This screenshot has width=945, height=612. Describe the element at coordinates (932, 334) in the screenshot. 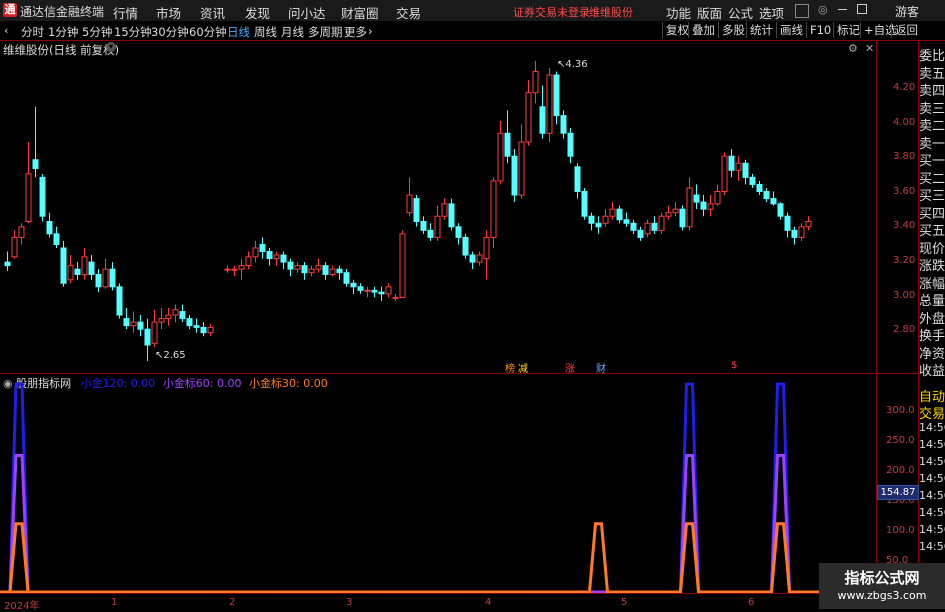

I see `quote-label-16: 换手` at that location.